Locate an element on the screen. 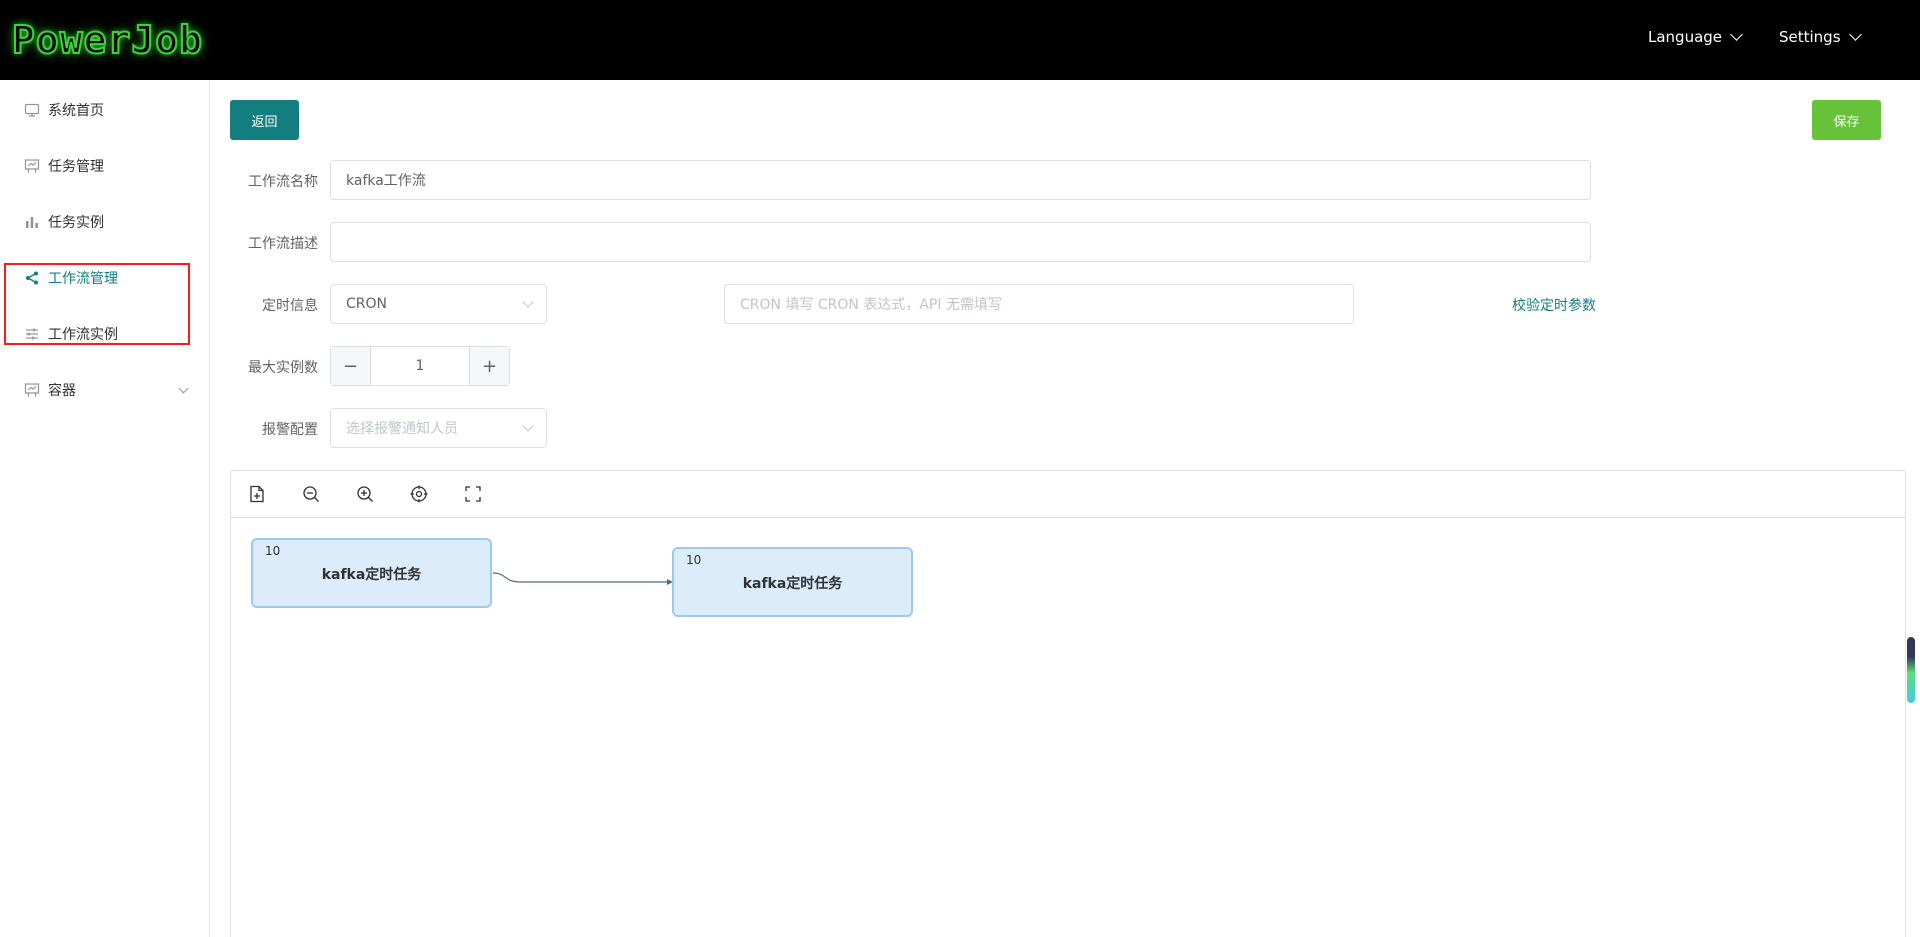  timing-type-value: CRON is located at coordinates (366, 304).